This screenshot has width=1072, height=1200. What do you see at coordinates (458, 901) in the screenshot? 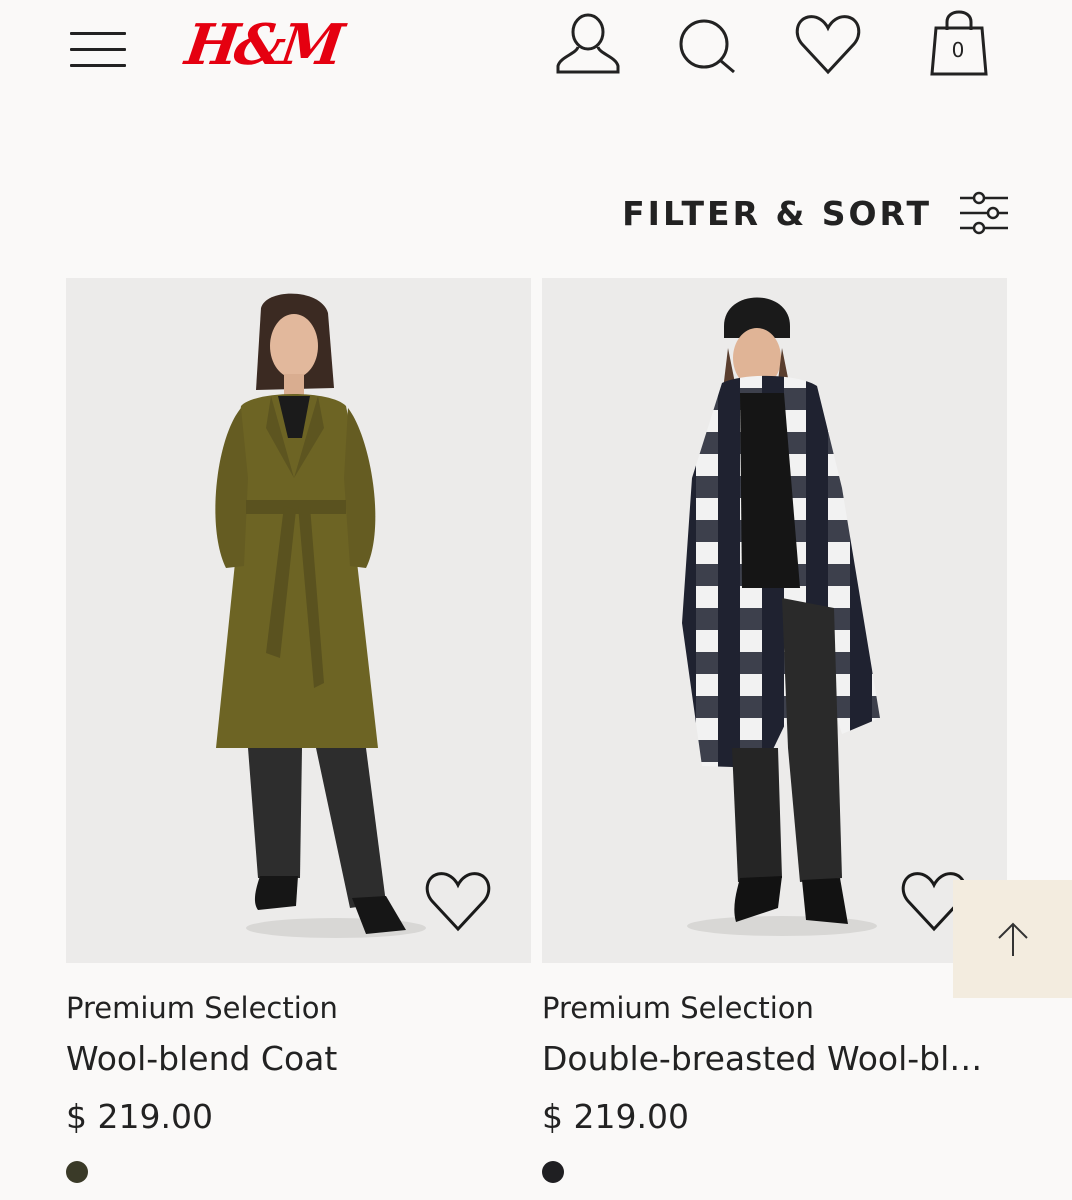
I see `favorite-heart-icon` at bounding box center [458, 901].